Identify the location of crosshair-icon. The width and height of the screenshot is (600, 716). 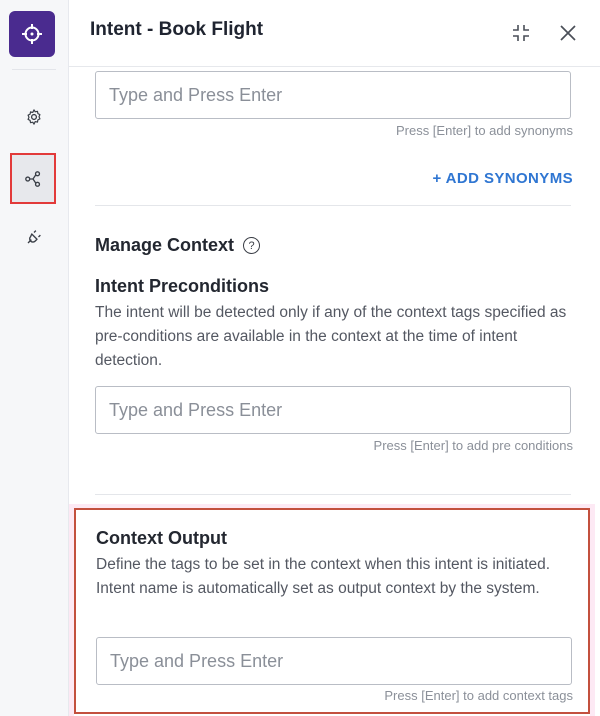
(32, 34).